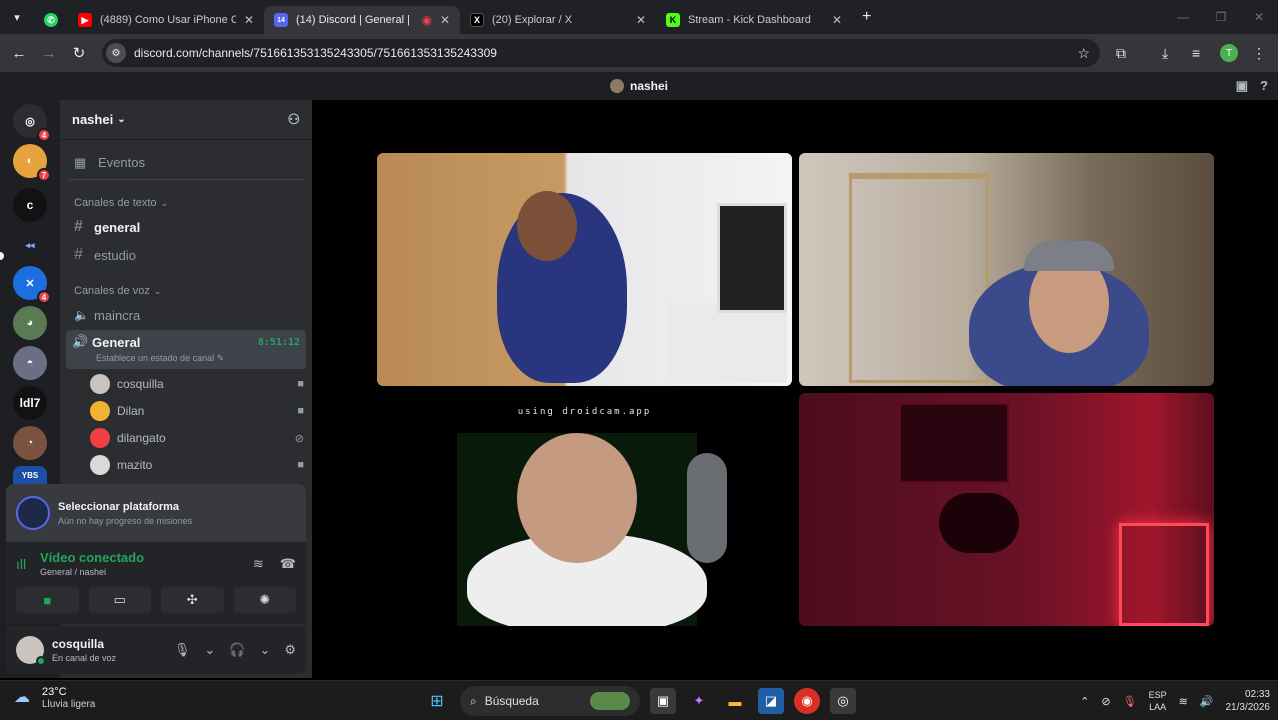 Image resolution: width=1278 pixels, height=720 pixels. I want to click on online-status-dot, so click(41, 661).